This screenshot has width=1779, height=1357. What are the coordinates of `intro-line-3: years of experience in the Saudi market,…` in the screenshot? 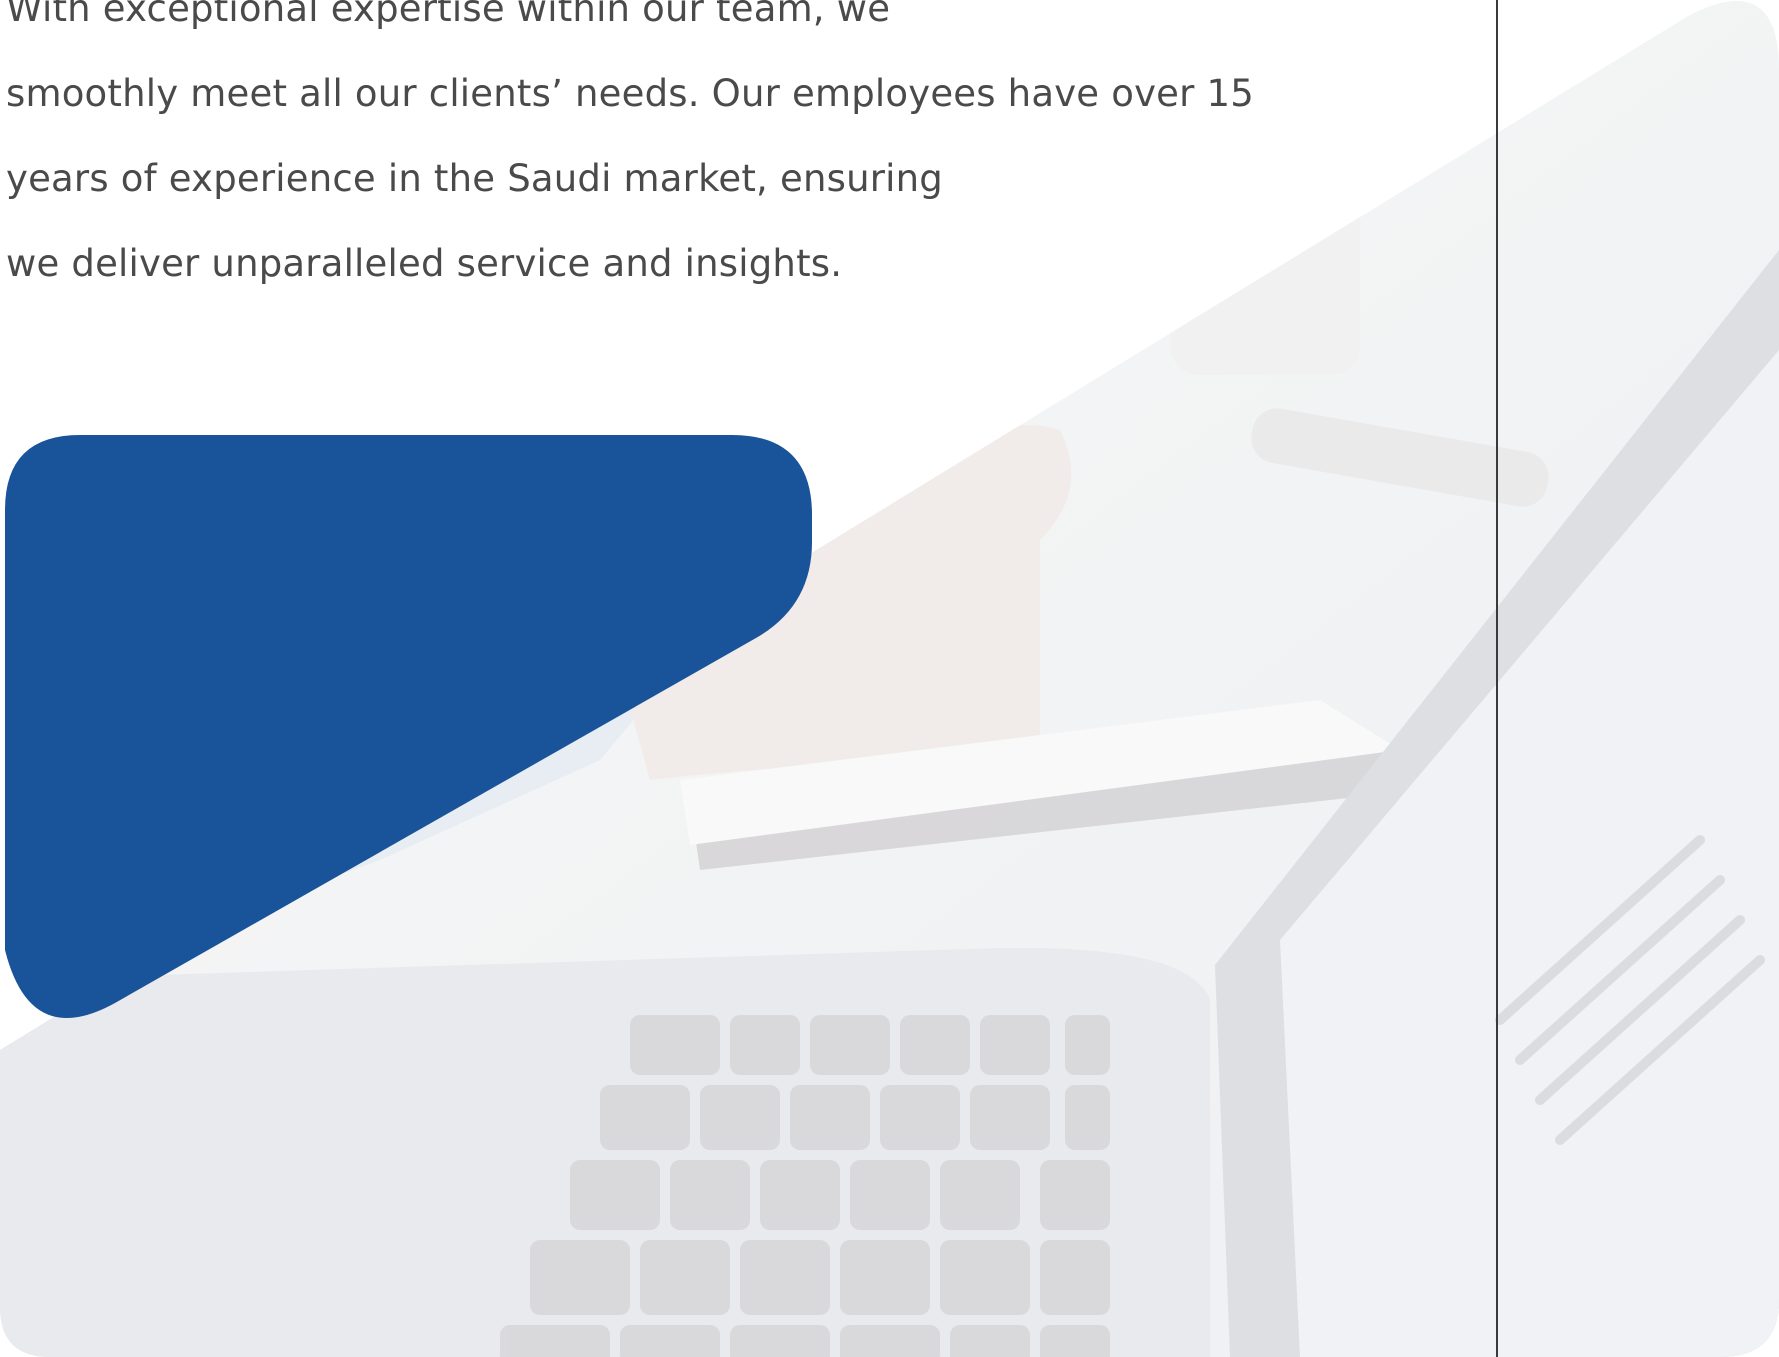 It's located at (474, 178).